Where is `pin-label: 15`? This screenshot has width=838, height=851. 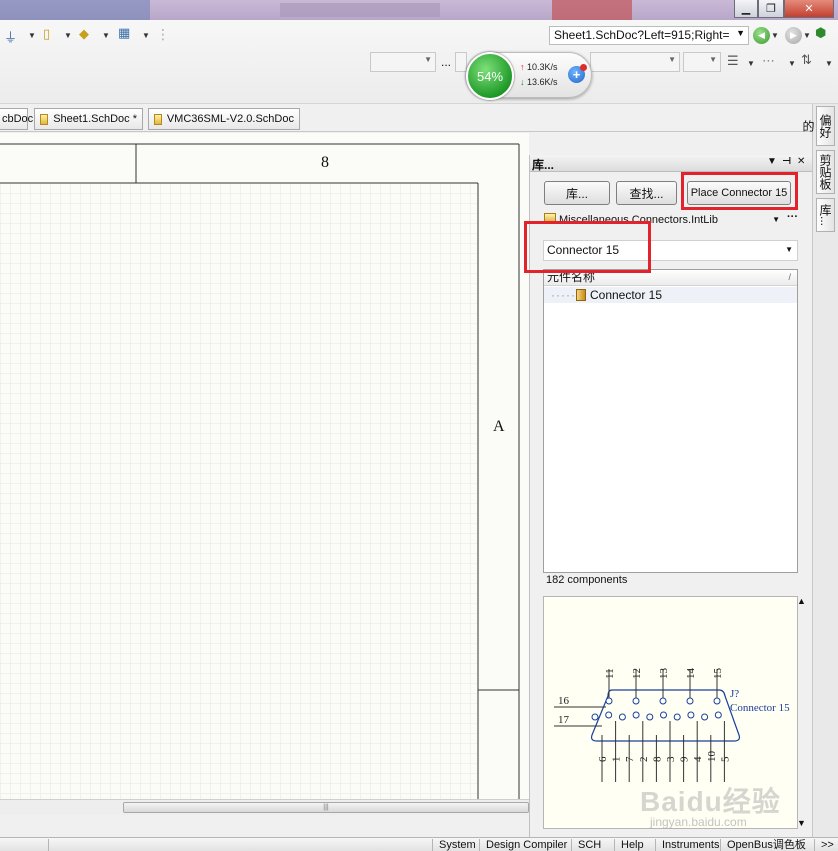
pin-label: 15 is located at coordinates (718, 674).